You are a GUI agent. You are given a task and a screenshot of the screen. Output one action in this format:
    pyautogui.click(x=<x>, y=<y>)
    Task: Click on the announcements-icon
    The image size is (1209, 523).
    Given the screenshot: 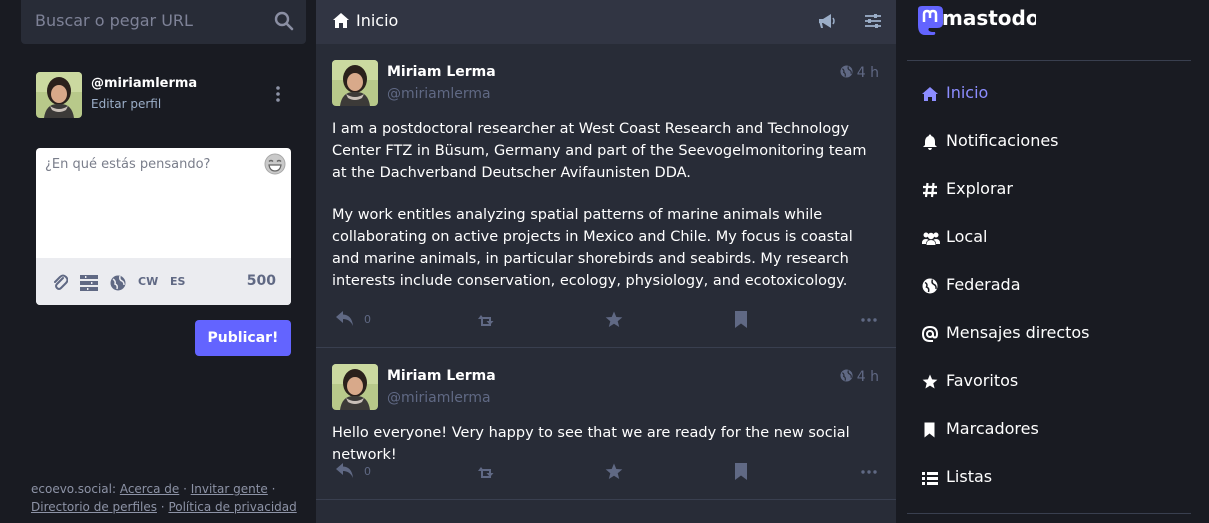 What is the action you would take?
    pyautogui.click(x=827, y=21)
    